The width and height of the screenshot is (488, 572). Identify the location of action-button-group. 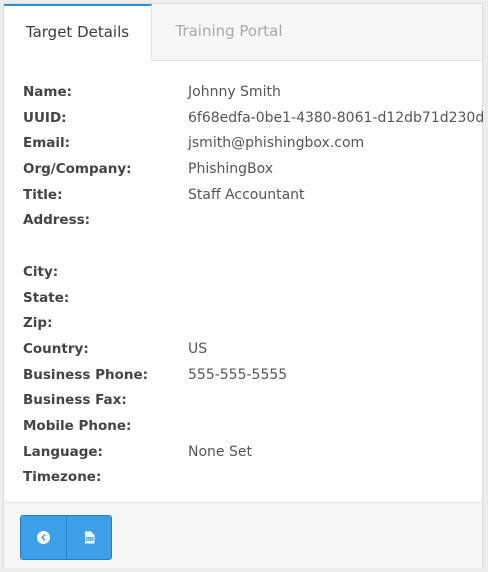
(66, 537).